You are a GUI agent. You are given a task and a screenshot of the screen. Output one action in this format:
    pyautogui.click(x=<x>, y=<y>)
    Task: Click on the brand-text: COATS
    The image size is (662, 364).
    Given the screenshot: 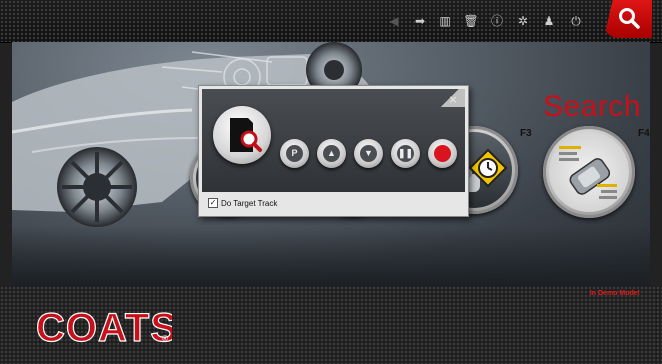 What is the action you would take?
    pyautogui.click(x=104, y=327)
    